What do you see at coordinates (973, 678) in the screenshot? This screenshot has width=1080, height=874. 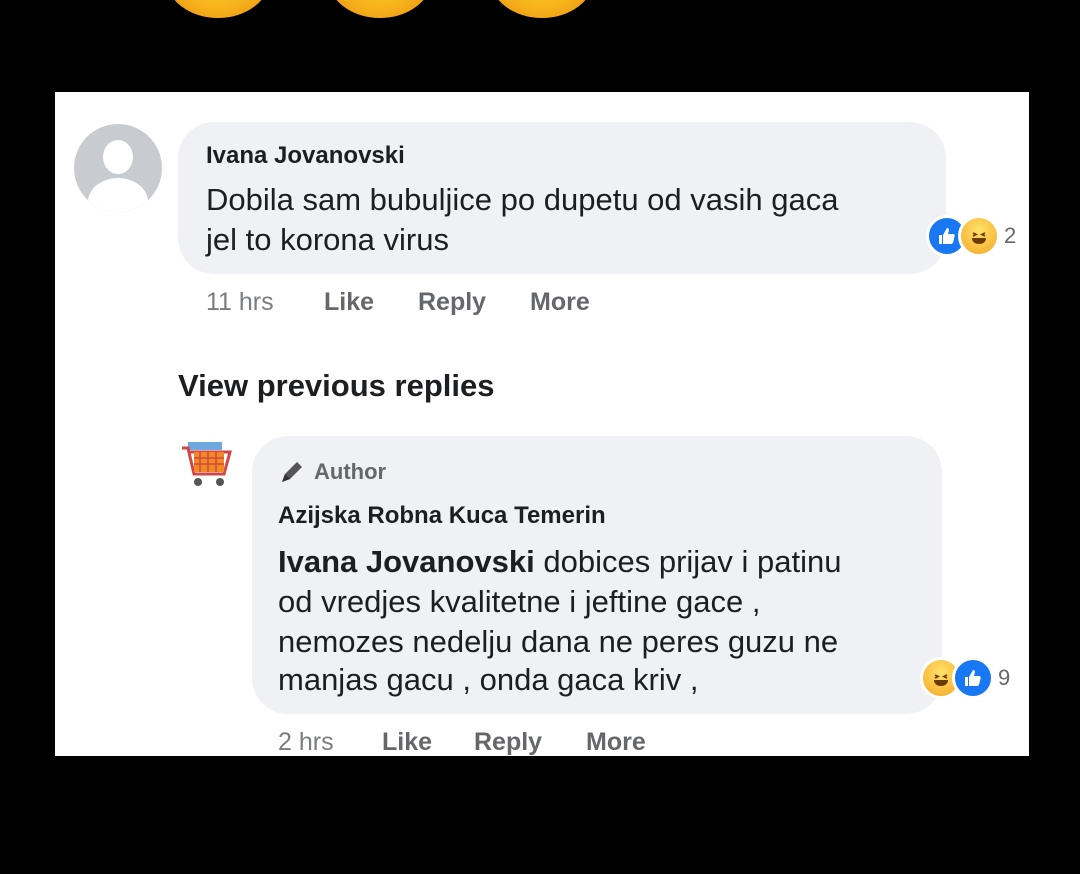 I see `like-reaction-icon` at bounding box center [973, 678].